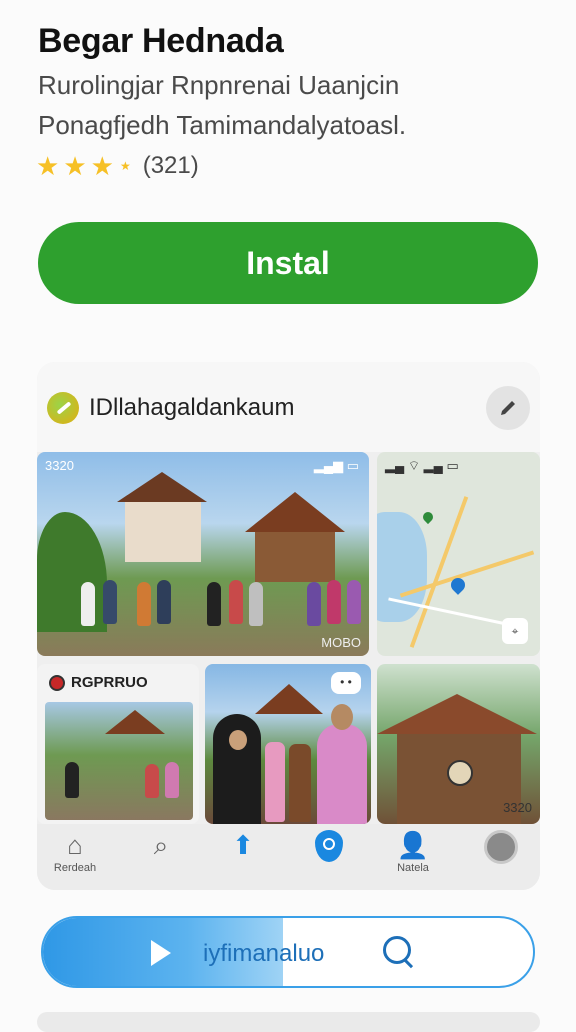 The image size is (576, 1032). I want to click on garden-image, so click(119, 761).